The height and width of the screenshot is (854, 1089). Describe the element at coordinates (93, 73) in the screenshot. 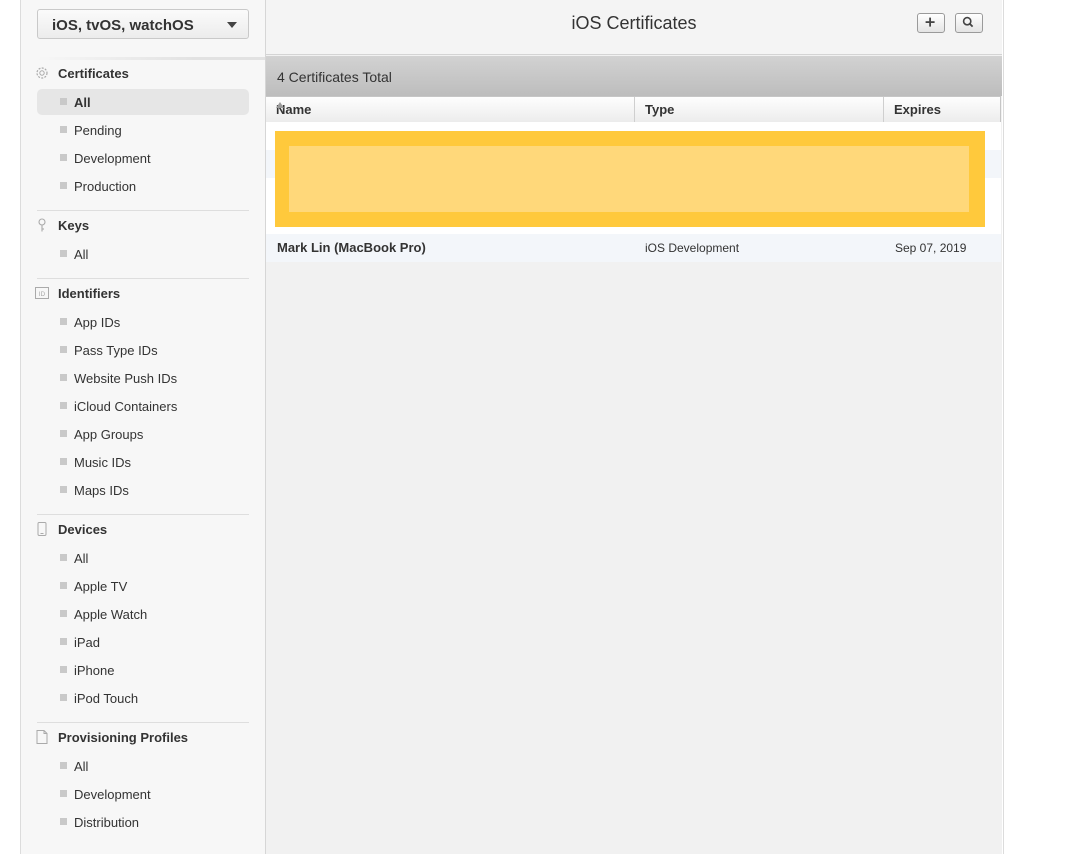

I see `section-title: Certificates` at that location.